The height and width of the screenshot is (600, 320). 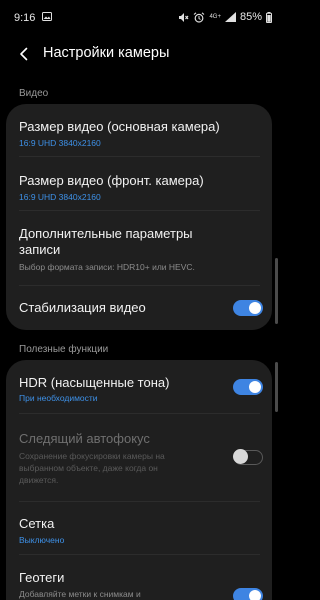 I want to click on hdr-toggle, so click(x=248, y=387).